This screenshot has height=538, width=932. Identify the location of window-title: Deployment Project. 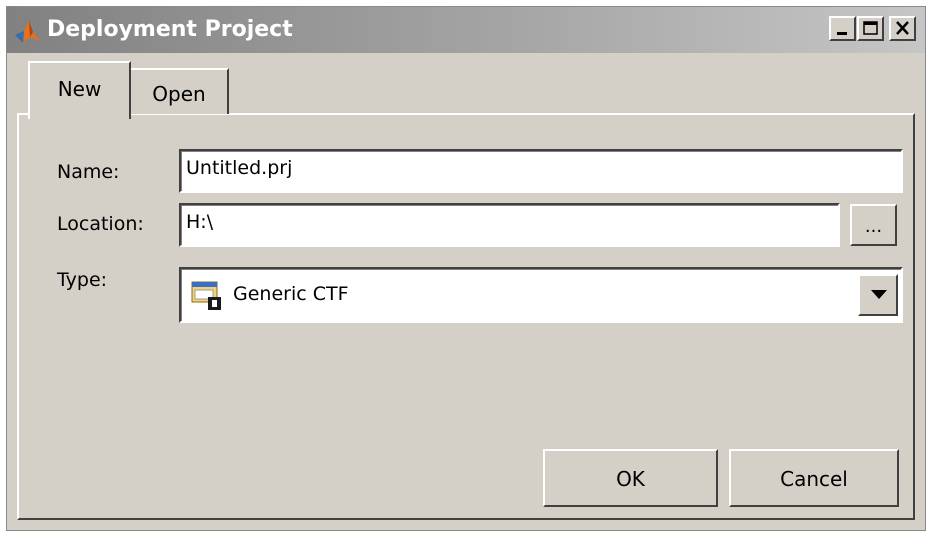
(170, 29).